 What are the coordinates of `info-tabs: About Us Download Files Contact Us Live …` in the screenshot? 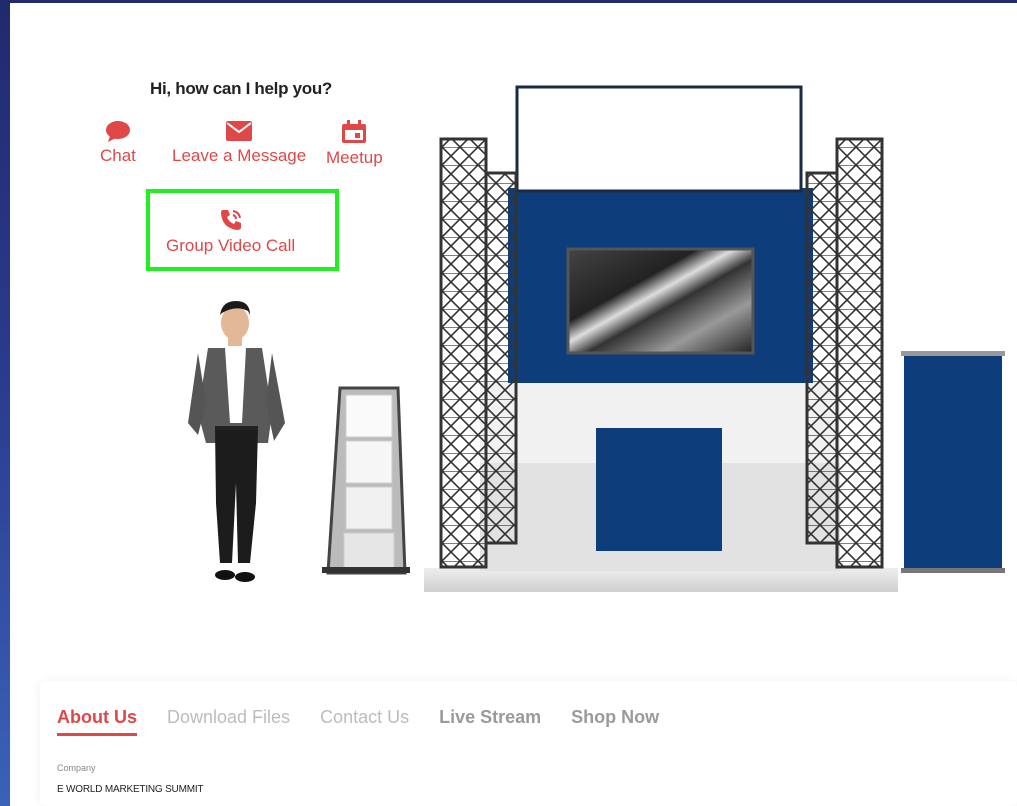 It's located at (373, 721).